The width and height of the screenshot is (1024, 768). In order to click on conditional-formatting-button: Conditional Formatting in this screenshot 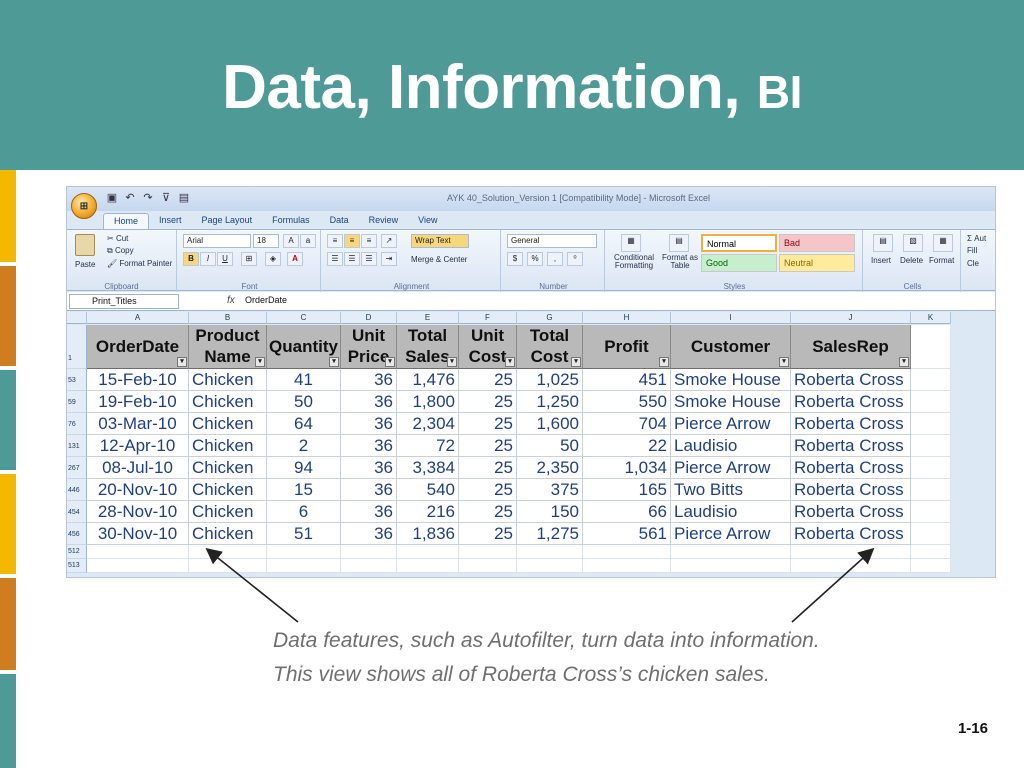, I will do `click(634, 262)`.